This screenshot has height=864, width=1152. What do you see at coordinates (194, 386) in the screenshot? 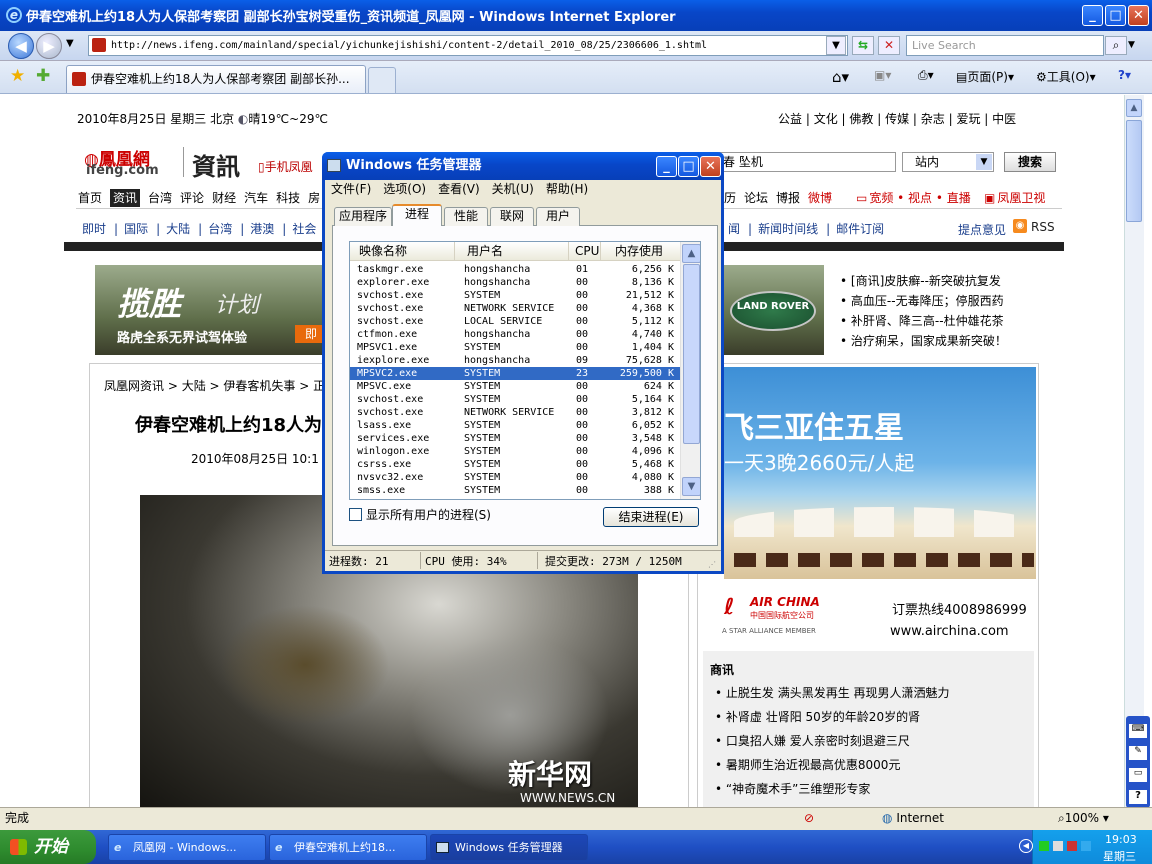
I see `breadcrumb-mainland: 大陆` at bounding box center [194, 386].